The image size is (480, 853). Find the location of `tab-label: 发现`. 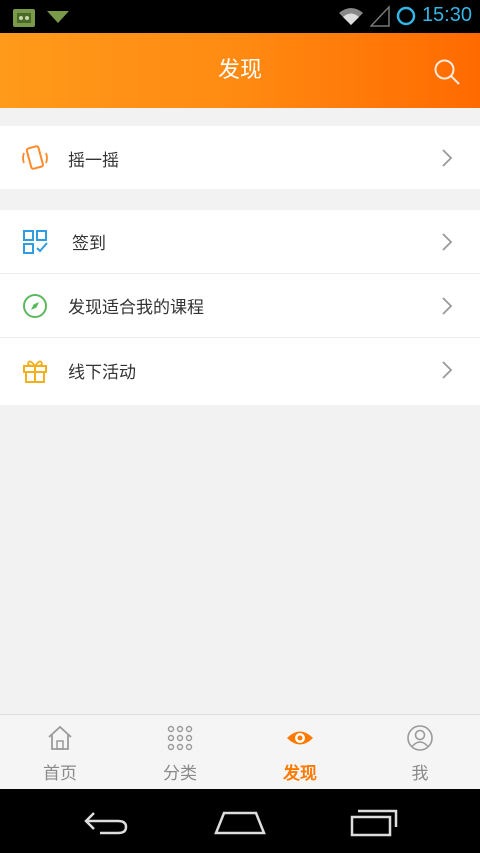

tab-label: 发现 is located at coordinates (300, 774).